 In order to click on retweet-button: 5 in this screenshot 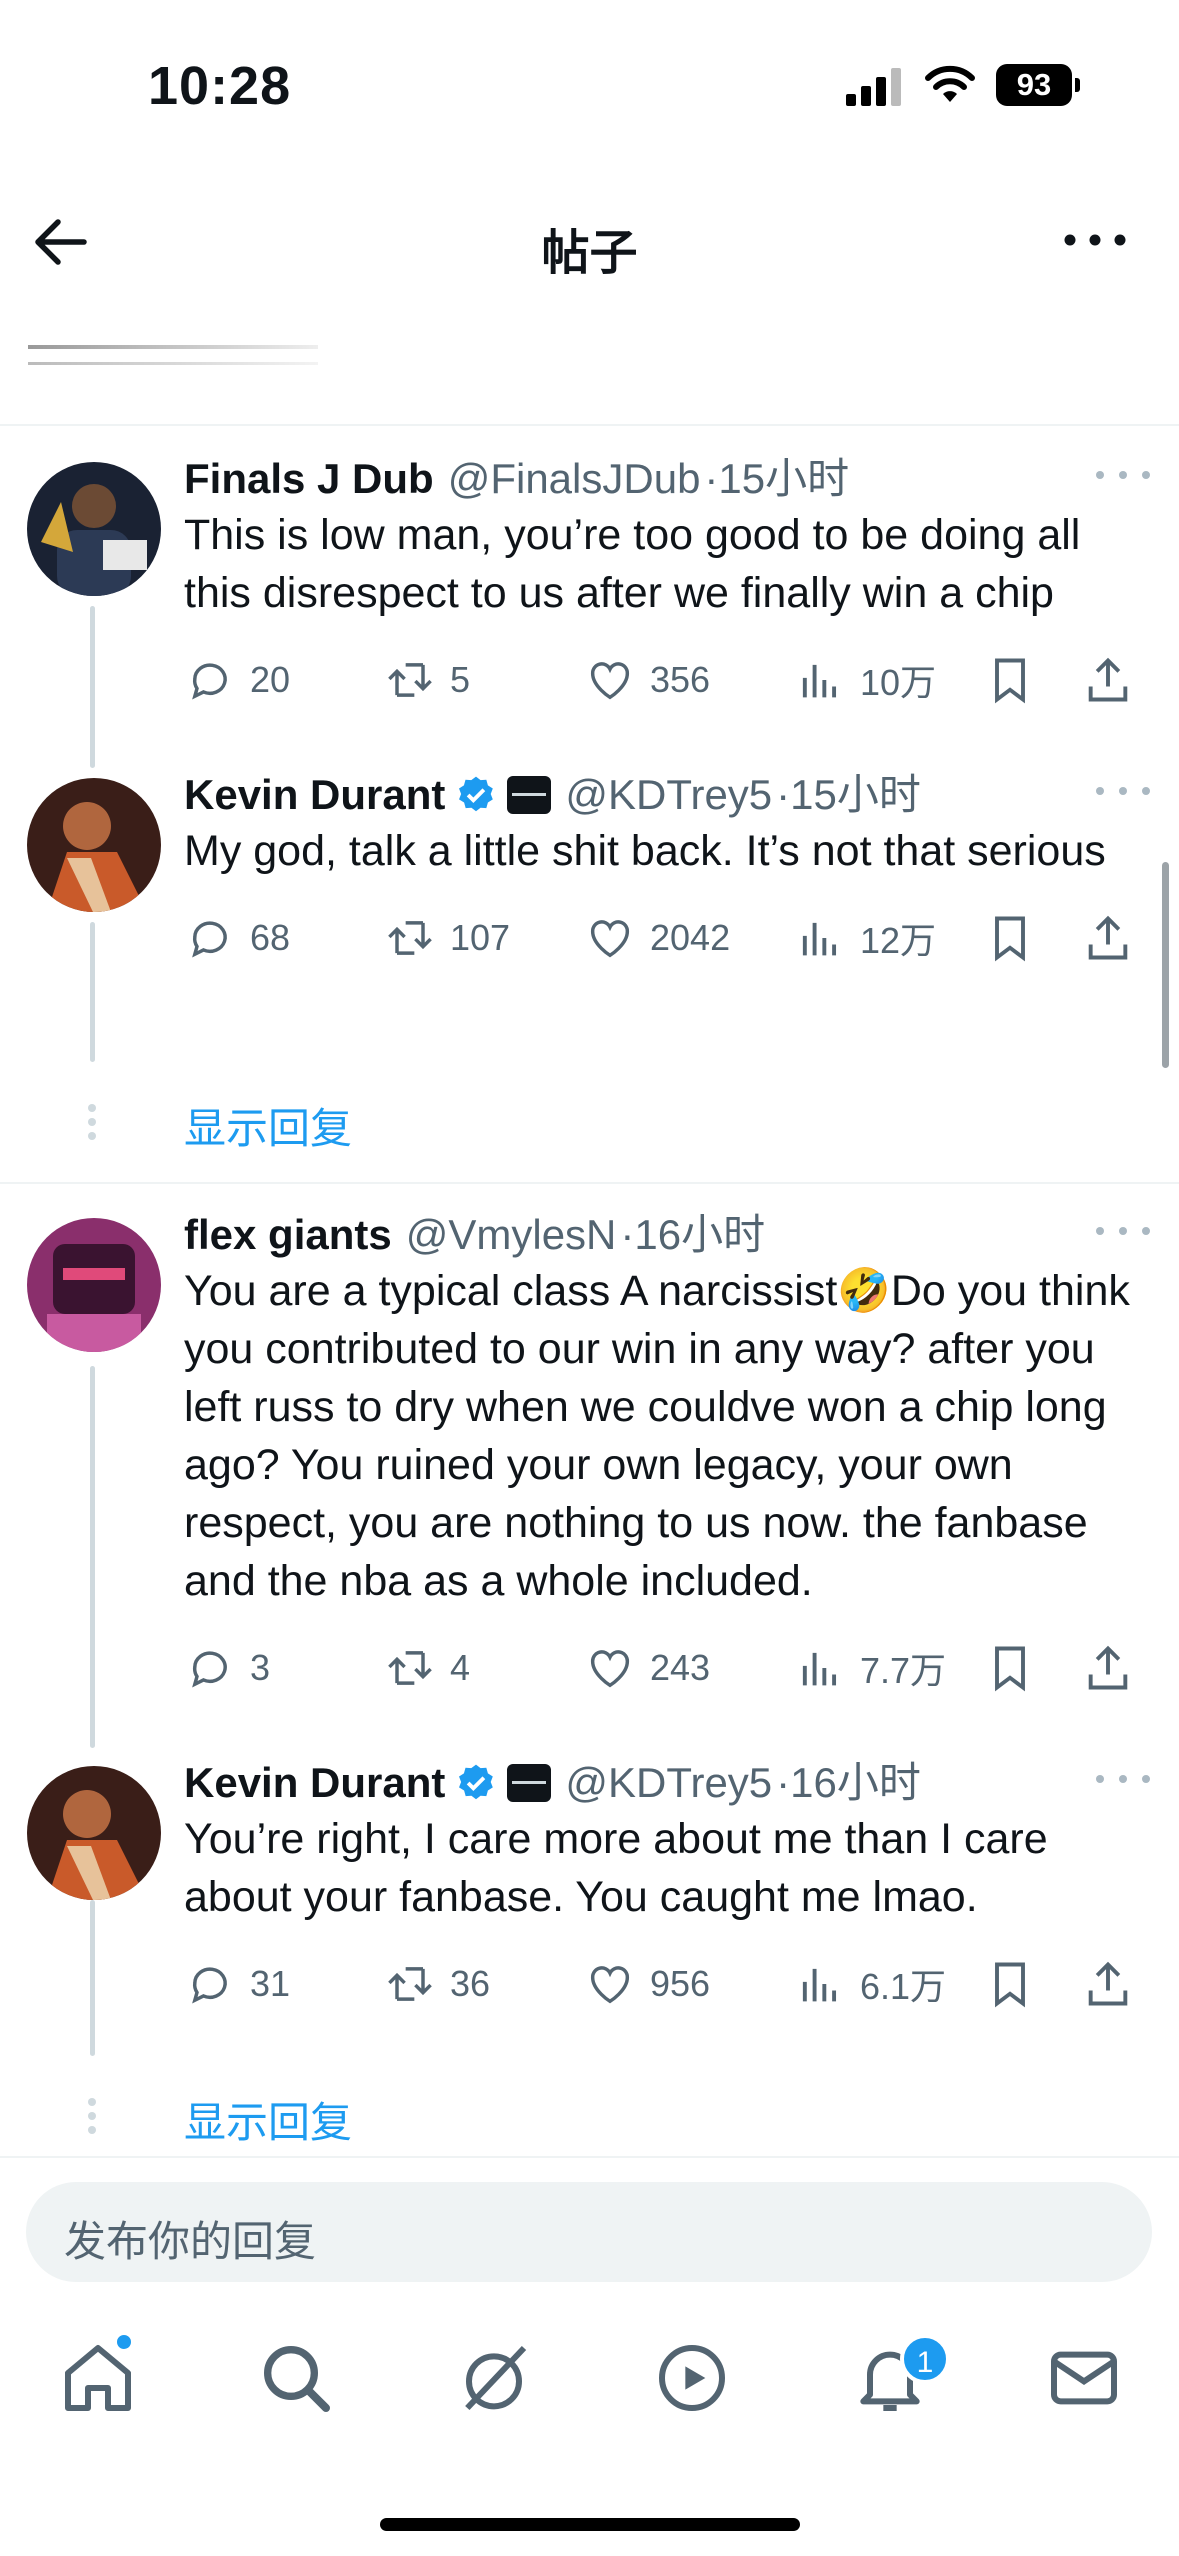, I will do `click(427, 680)`.